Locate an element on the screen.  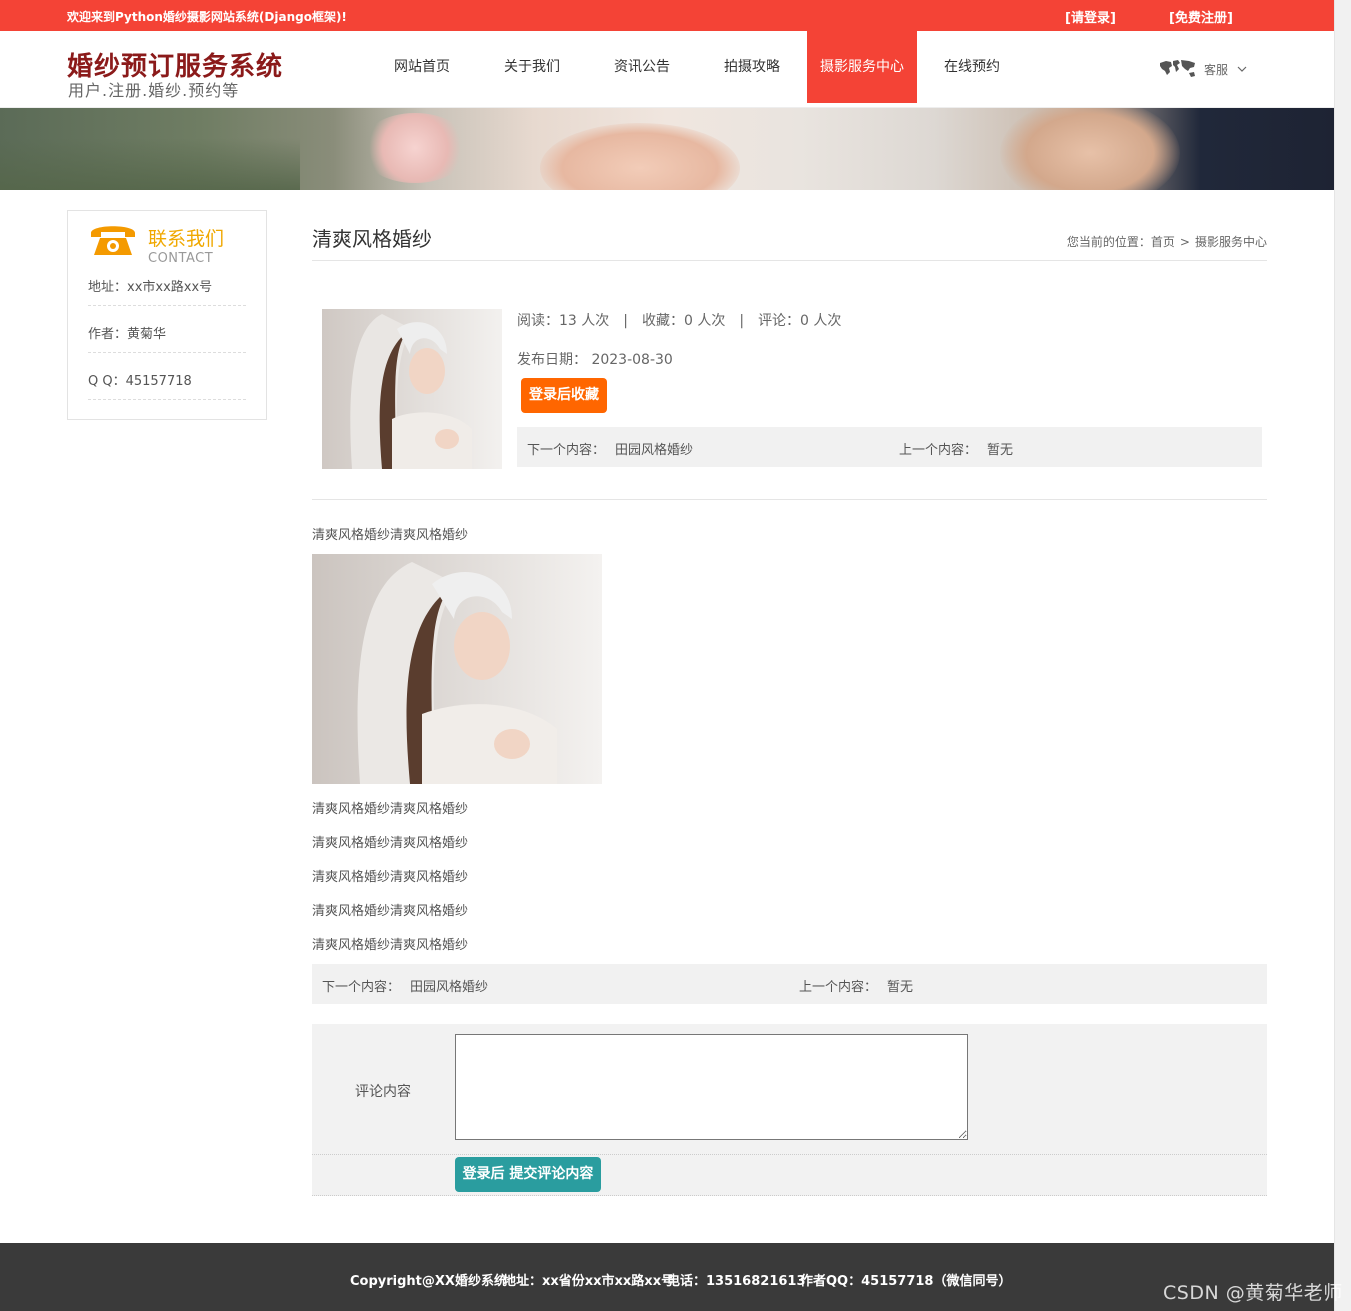
read-count: 阅读：13 人次 is located at coordinates (563, 321).